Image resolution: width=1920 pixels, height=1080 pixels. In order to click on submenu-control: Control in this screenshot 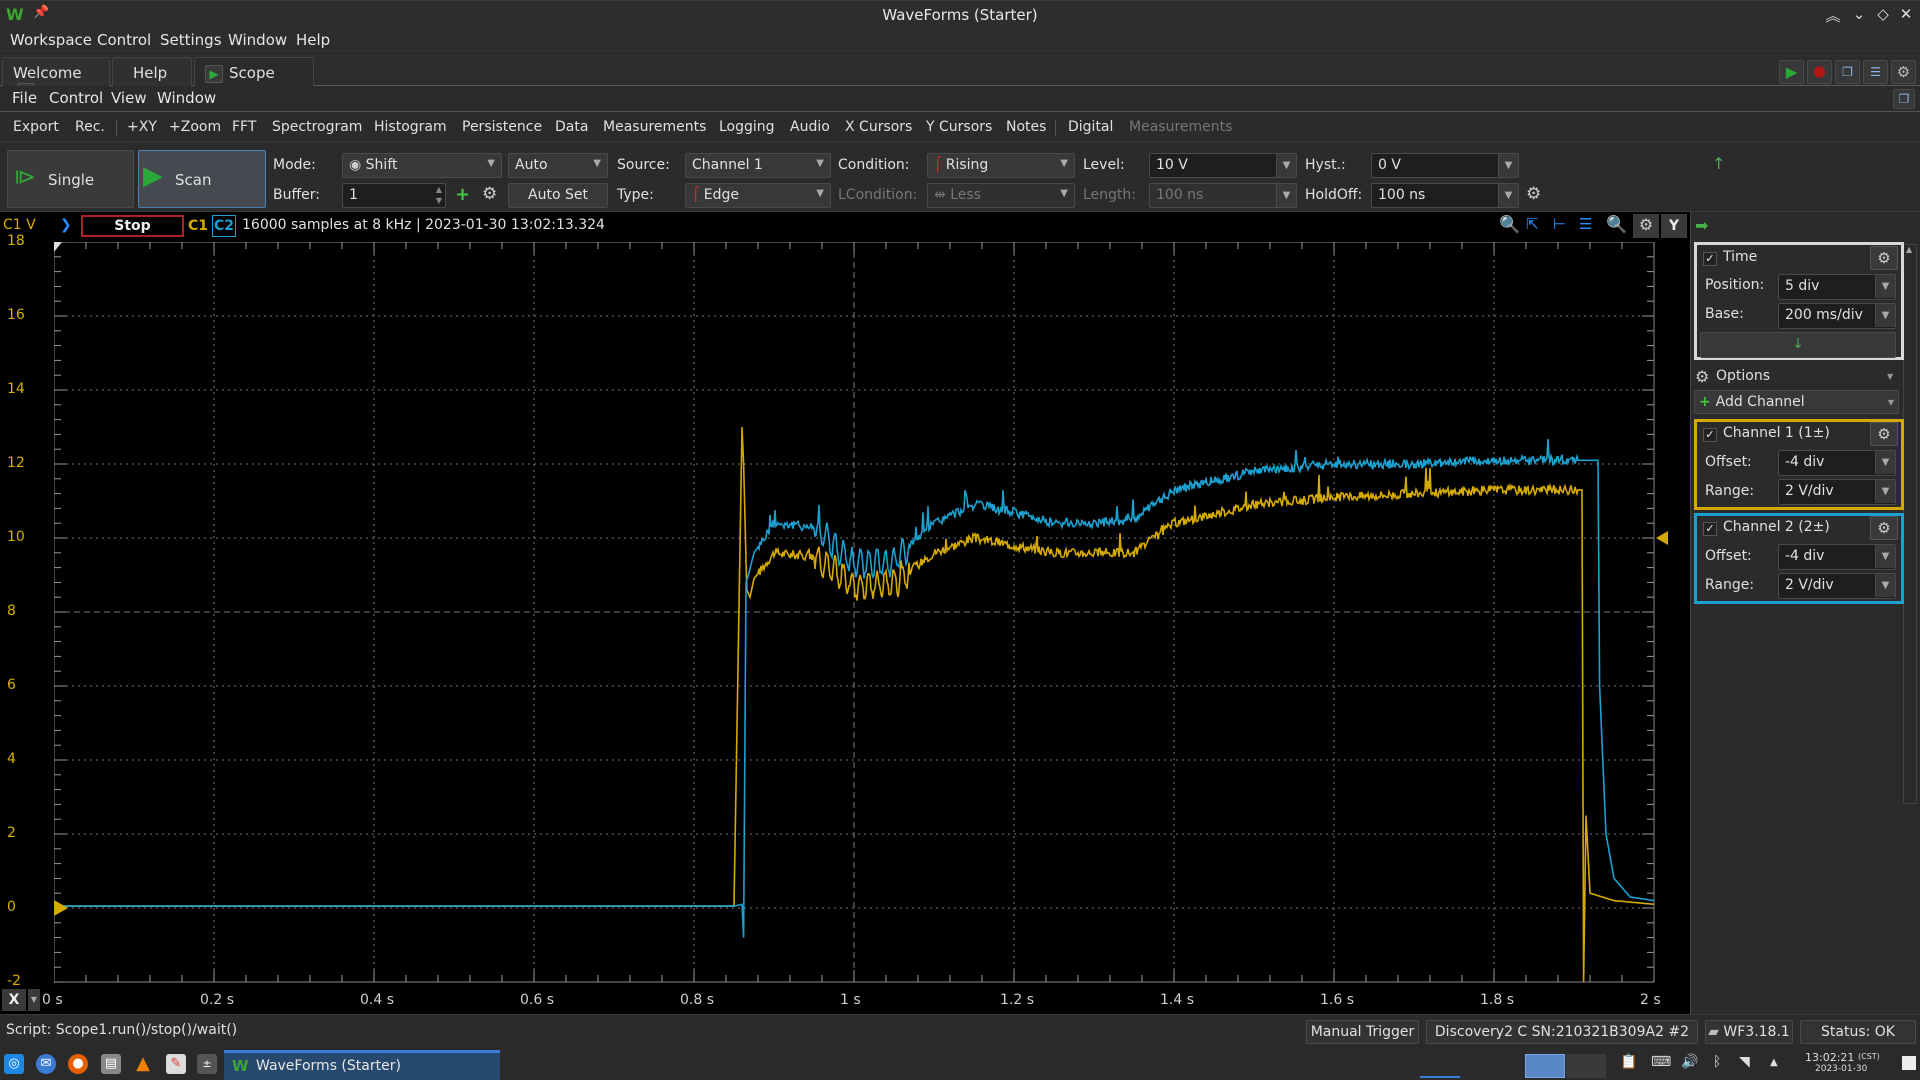, I will do `click(76, 98)`.